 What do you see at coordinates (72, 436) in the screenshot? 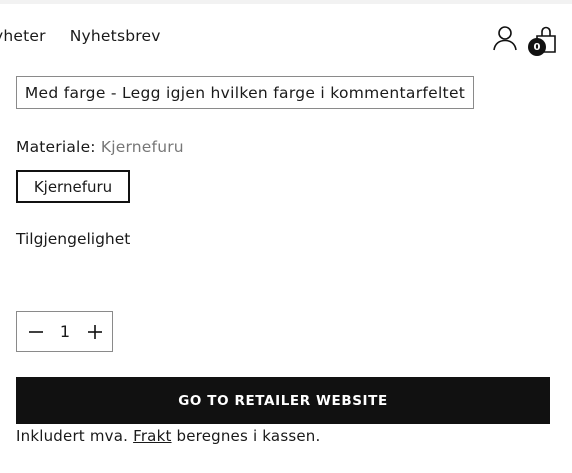
I see `tax-note-prefix: Inkludert mva.` at bounding box center [72, 436].